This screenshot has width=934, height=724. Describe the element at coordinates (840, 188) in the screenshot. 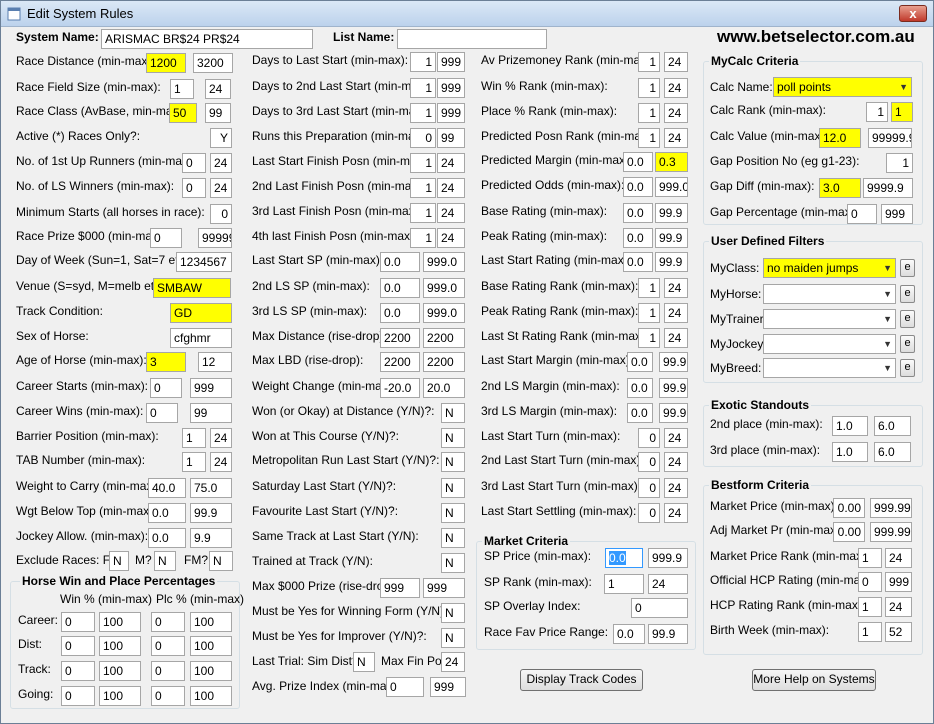

I see `min-input: 3.0` at that location.